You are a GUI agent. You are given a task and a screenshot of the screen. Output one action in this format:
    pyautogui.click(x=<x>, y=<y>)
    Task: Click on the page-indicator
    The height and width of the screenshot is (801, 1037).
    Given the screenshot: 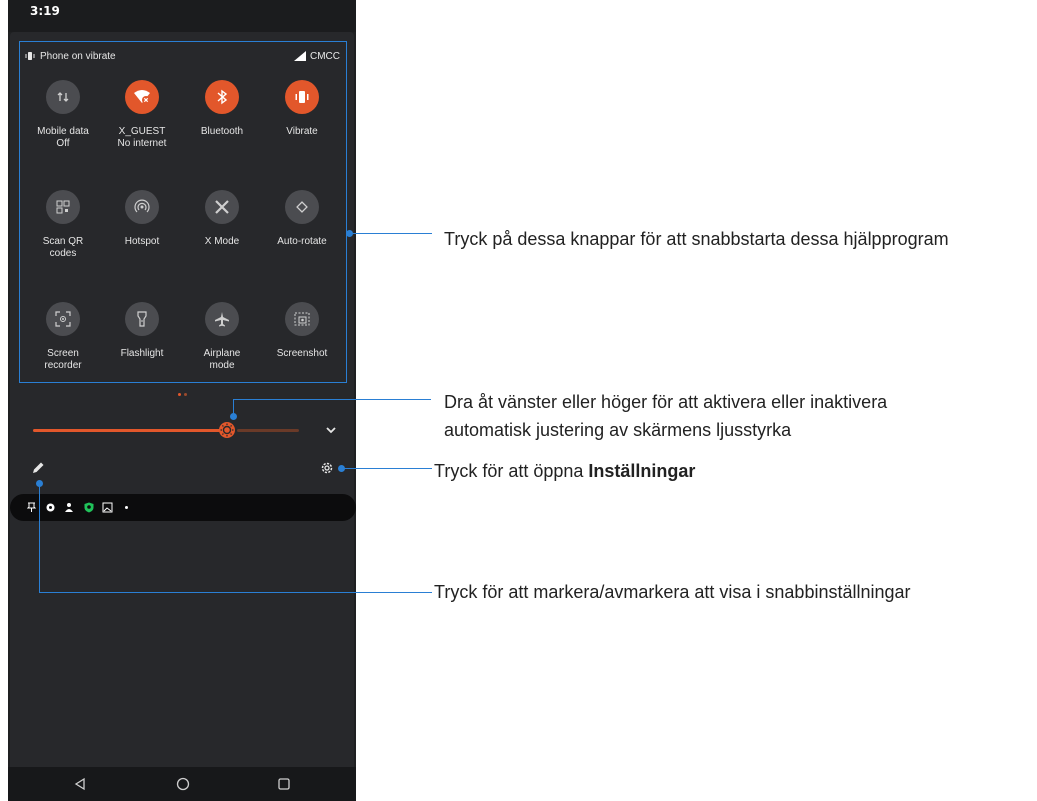 What is the action you would take?
    pyautogui.click(x=182, y=394)
    